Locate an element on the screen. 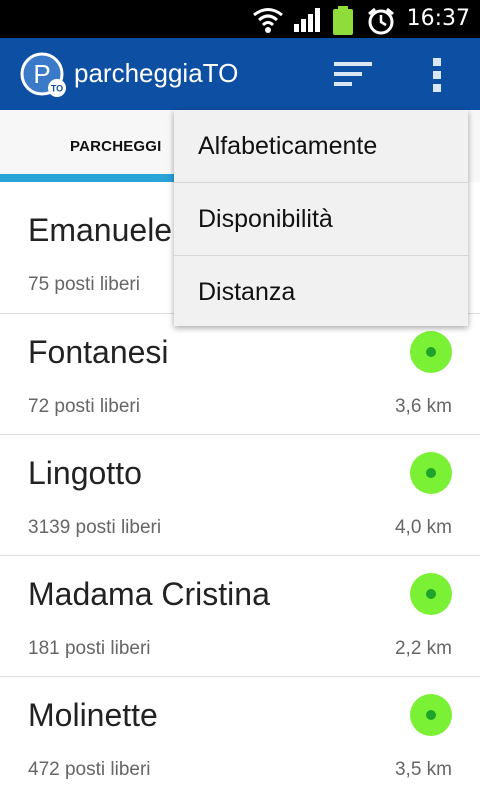  wifi-icon is located at coordinates (268, 20).